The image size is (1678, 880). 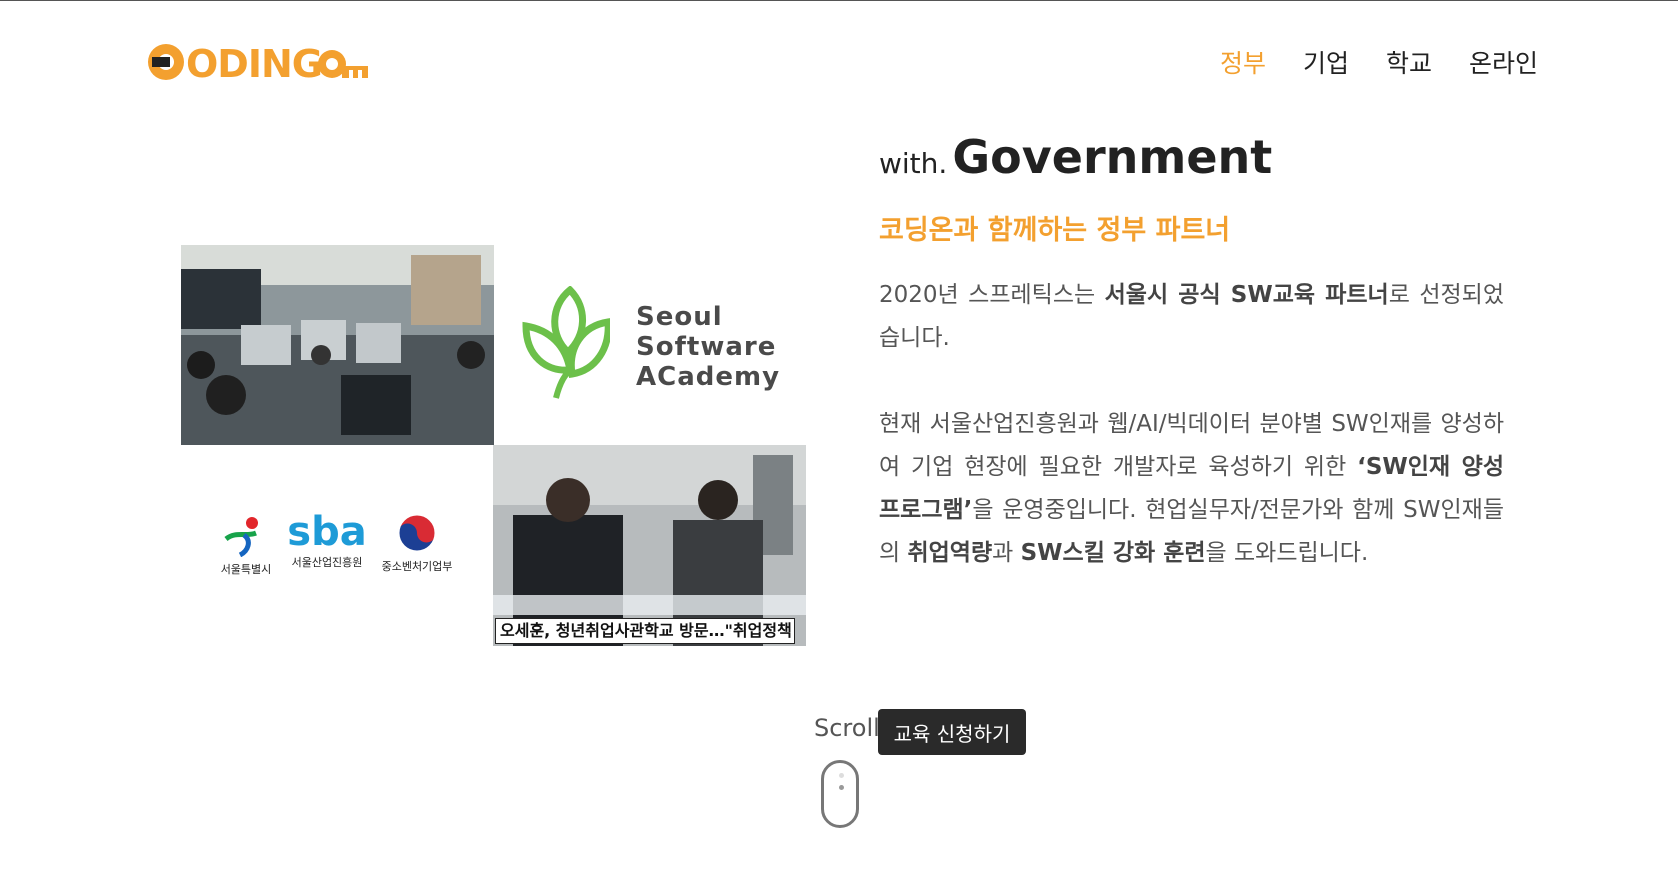 I want to click on program-text-3: 과, so click(x=1006, y=553).